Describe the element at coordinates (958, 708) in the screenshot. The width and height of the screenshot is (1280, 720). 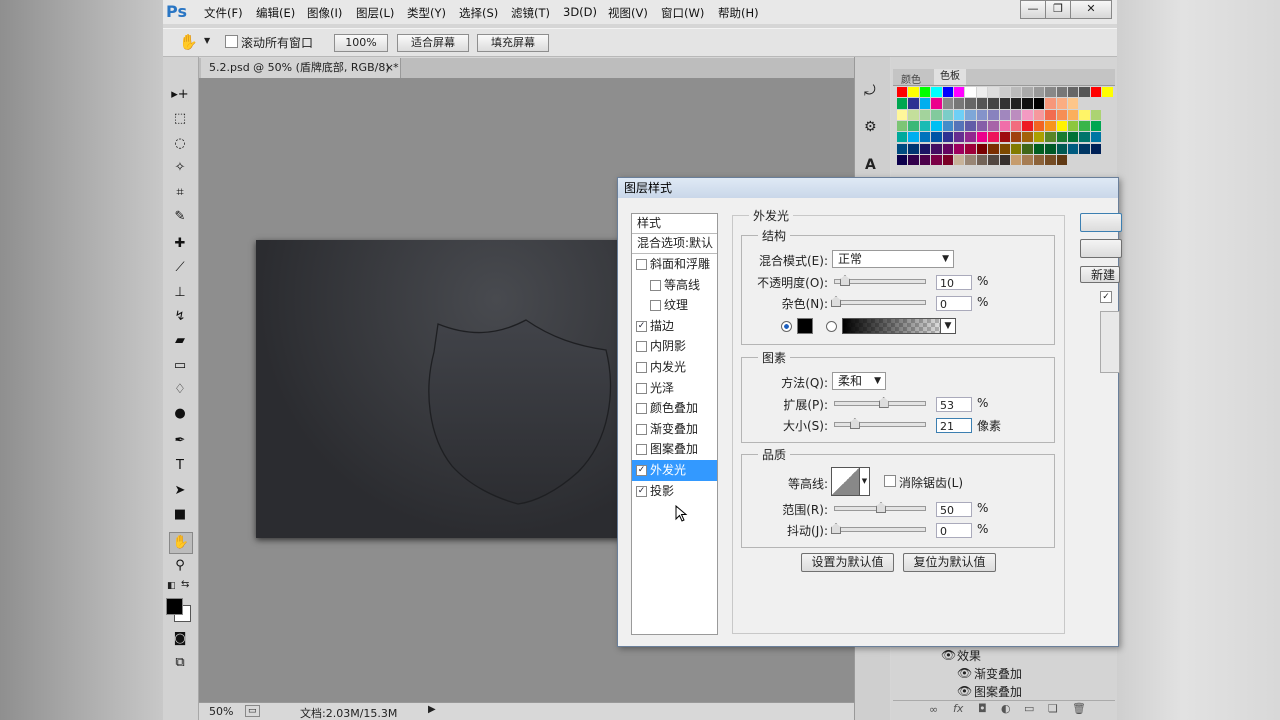
I see `fx-icon: fx` at that location.